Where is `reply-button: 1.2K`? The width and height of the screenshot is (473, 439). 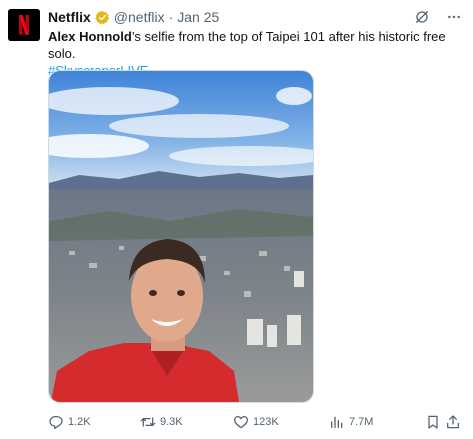 reply-button: 1.2K is located at coordinates (94, 422).